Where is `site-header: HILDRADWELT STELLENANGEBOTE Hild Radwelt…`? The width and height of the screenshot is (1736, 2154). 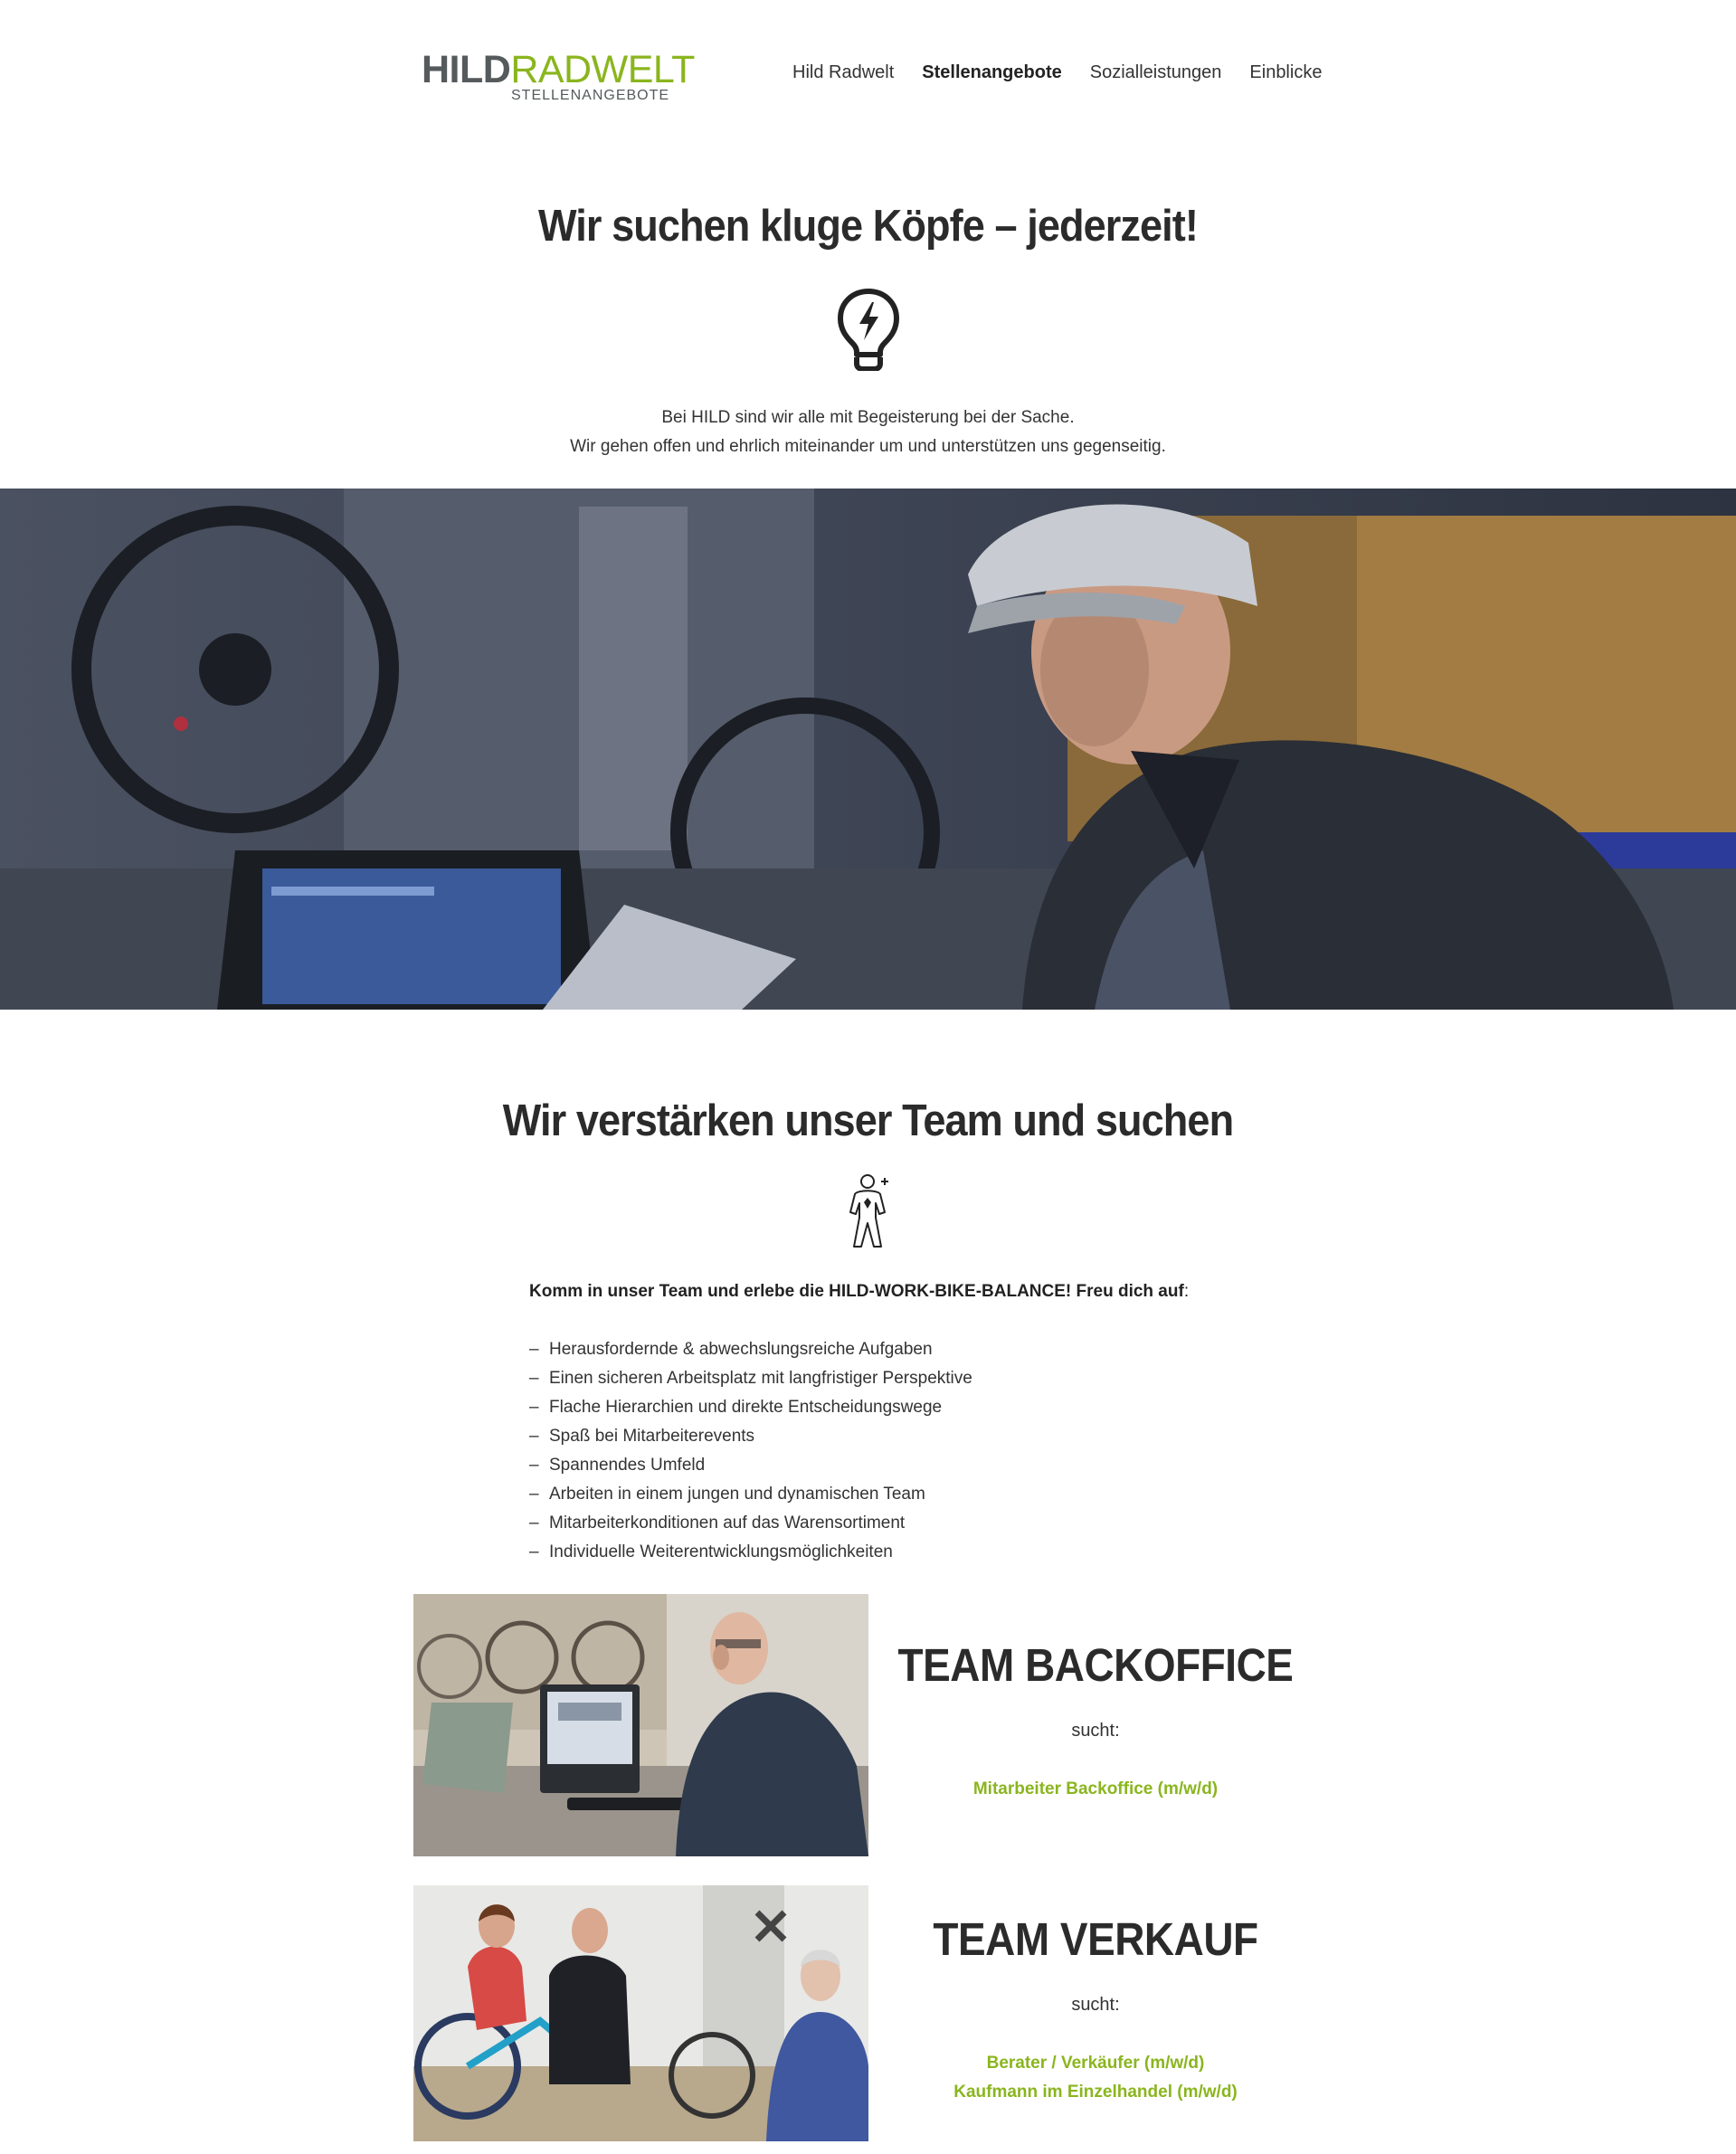
site-header: HILDRADWELT STELLENANGEBOTE Hild Radwelt… is located at coordinates (868, 72).